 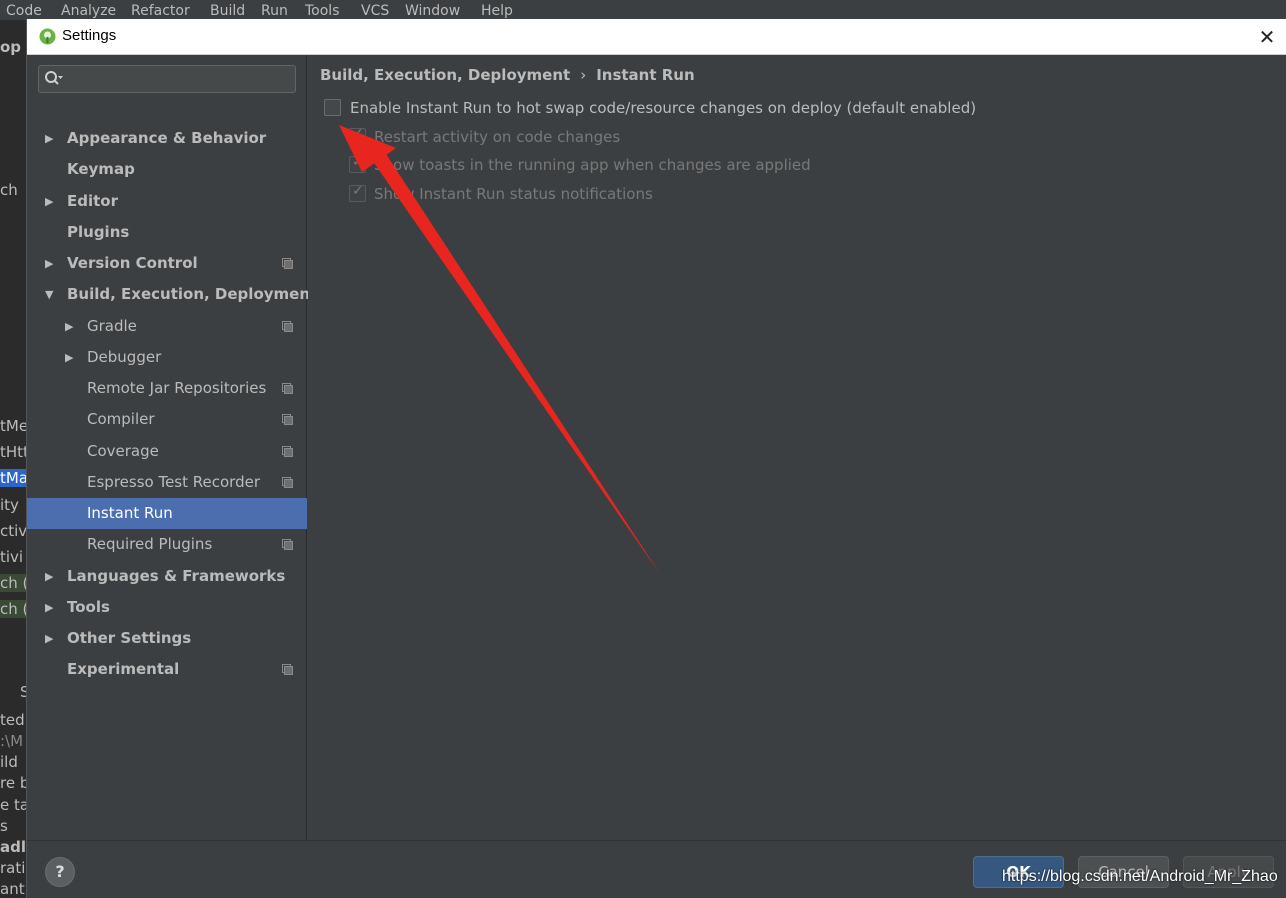 I want to click on menu-code: Code, so click(x=24, y=11).